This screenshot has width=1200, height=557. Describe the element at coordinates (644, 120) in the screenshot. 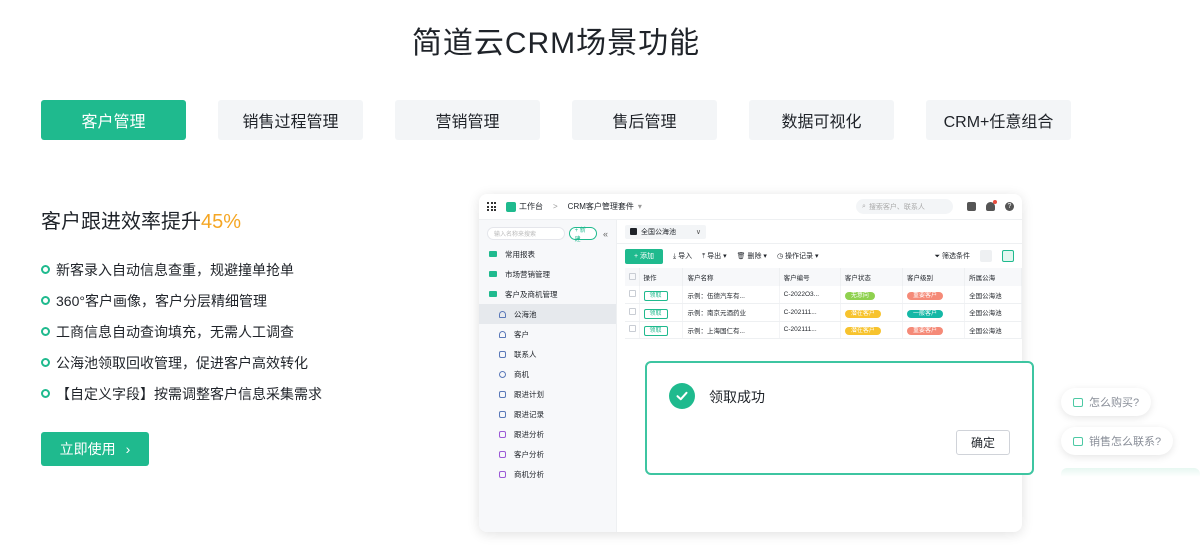

I see `tab-after-sales: 售后管理` at that location.